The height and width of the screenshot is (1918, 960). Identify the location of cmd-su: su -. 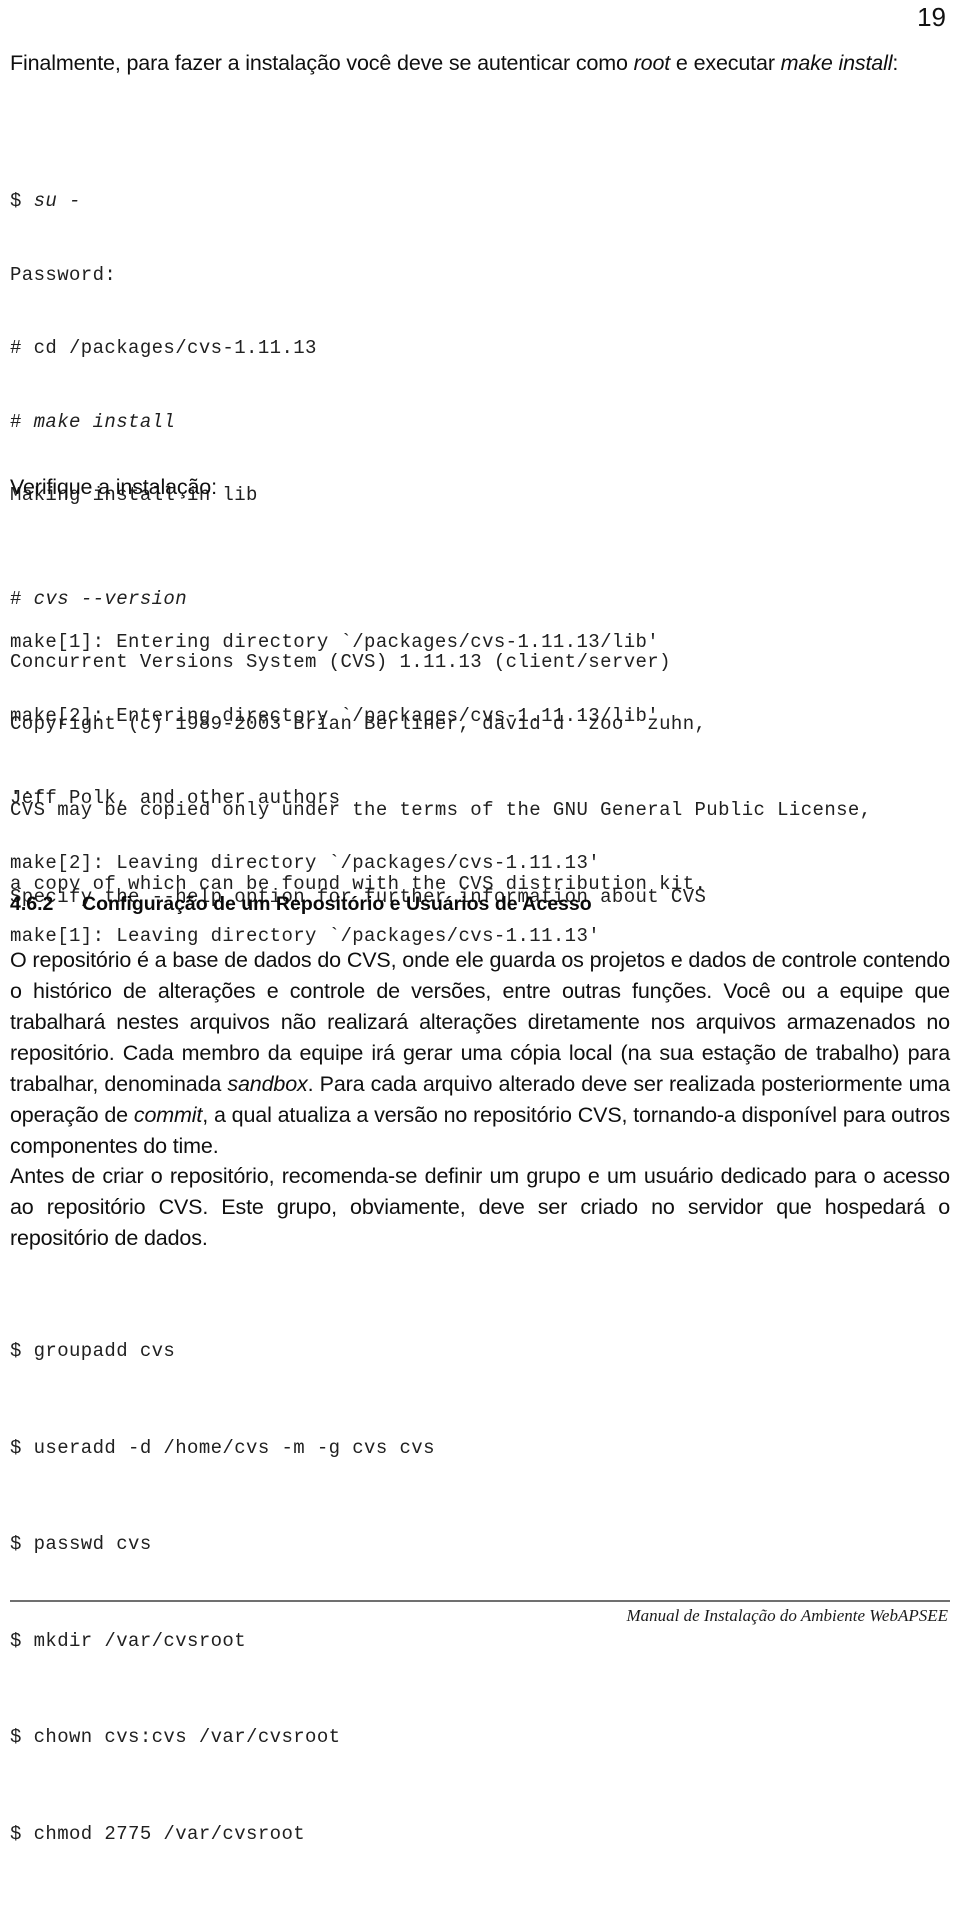
(57, 201).